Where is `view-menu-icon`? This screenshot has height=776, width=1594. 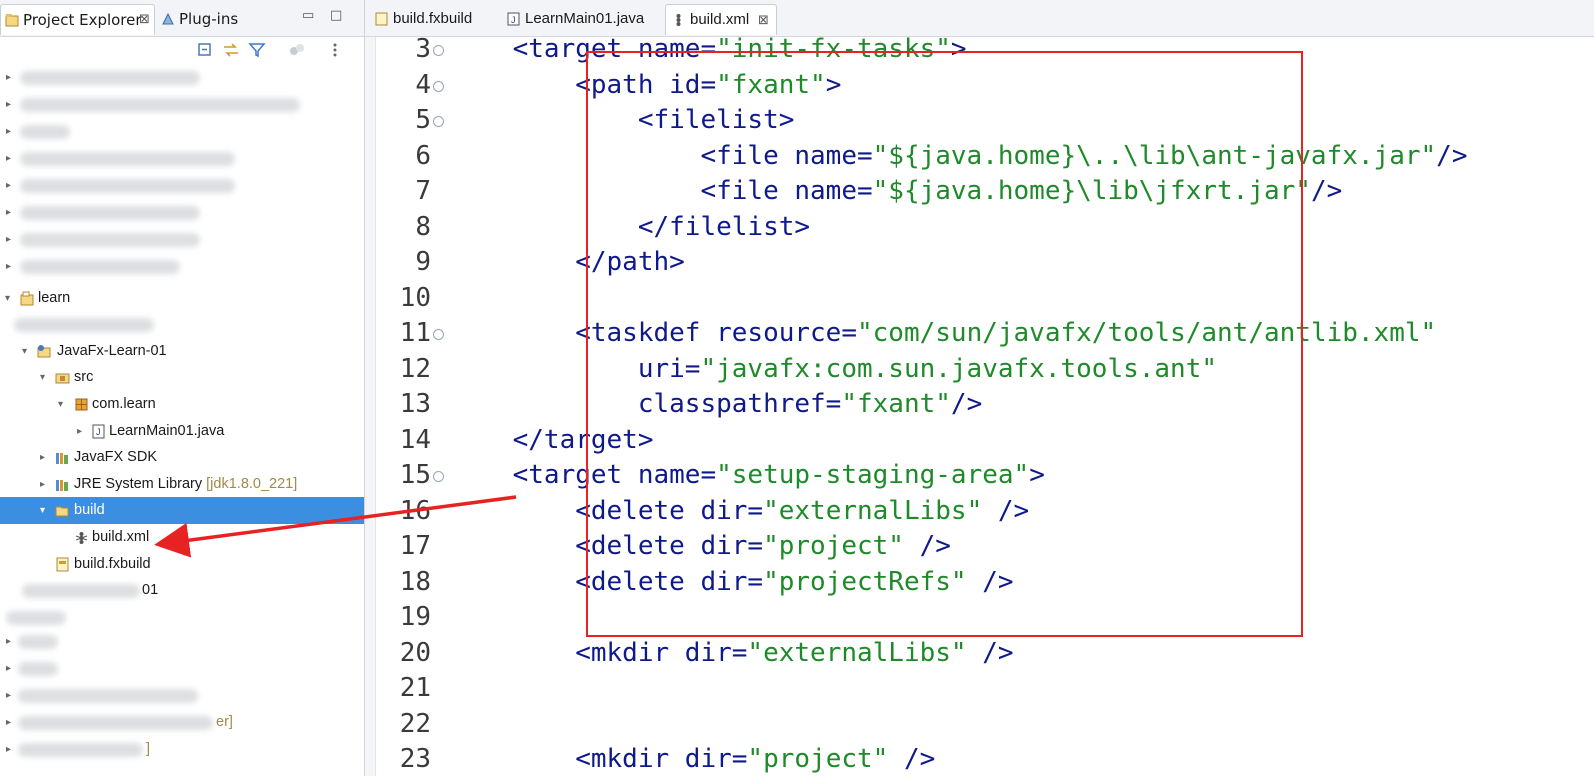
view-menu-icon is located at coordinates (335, 50).